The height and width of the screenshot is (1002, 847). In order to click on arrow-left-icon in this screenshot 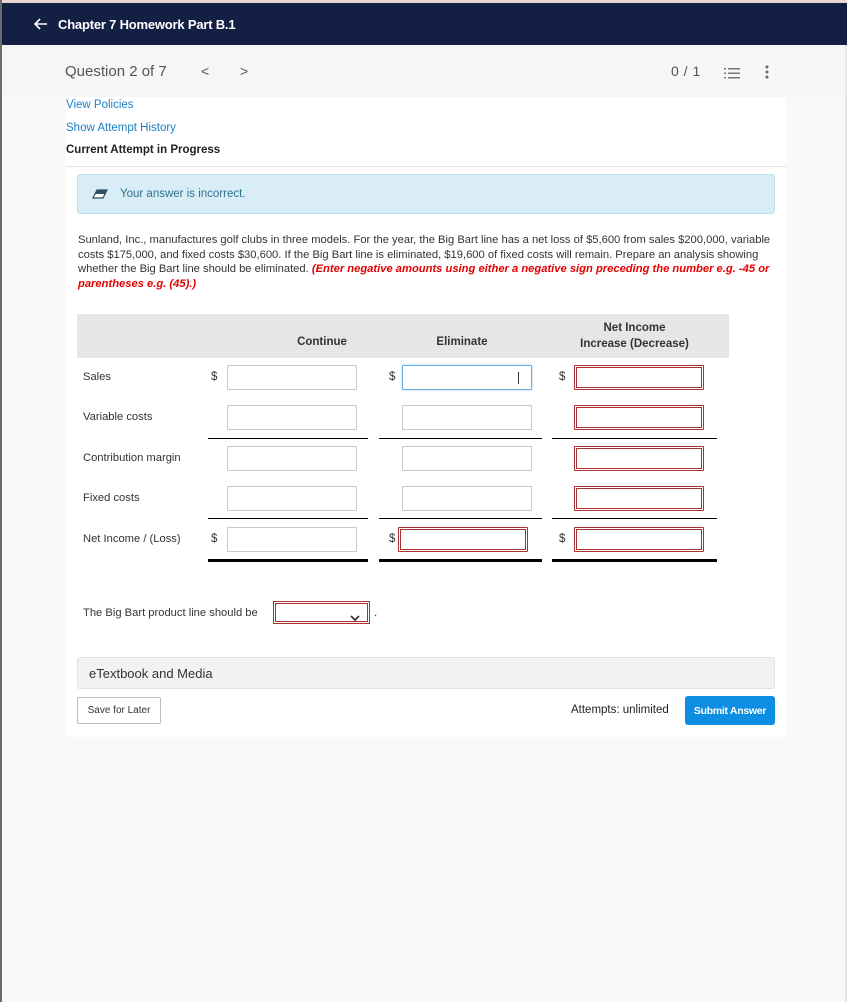, I will do `click(41, 24)`.